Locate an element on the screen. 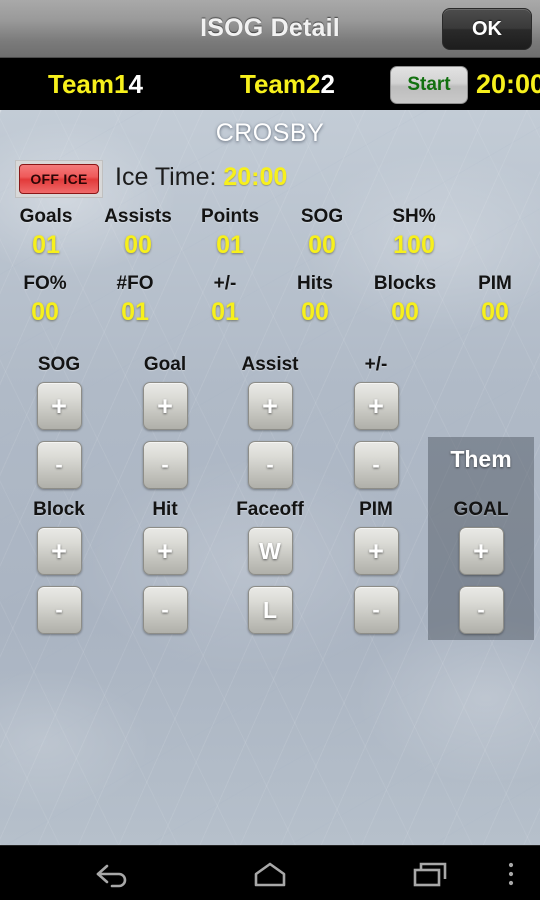 This screenshot has height=900, width=540. stat-cell: FO% 00 is located at coordinates (45, 300).